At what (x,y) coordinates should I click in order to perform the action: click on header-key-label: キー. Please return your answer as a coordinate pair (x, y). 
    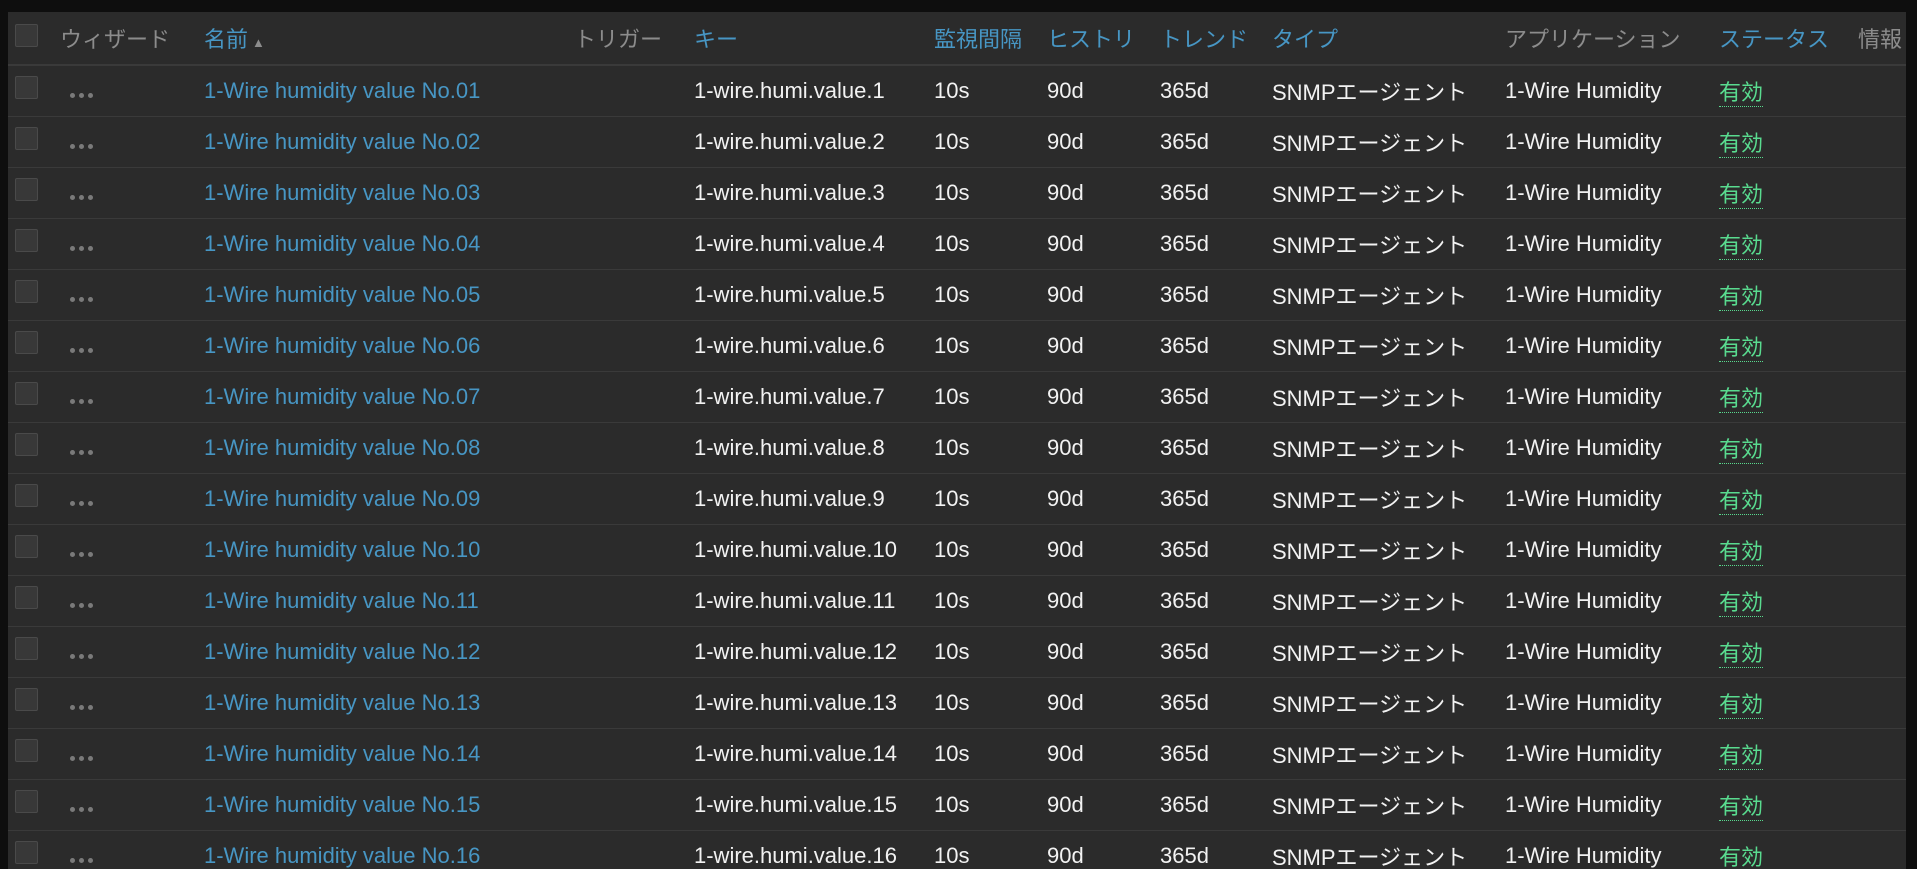
    Looking at the image, I should click on (716, 39).